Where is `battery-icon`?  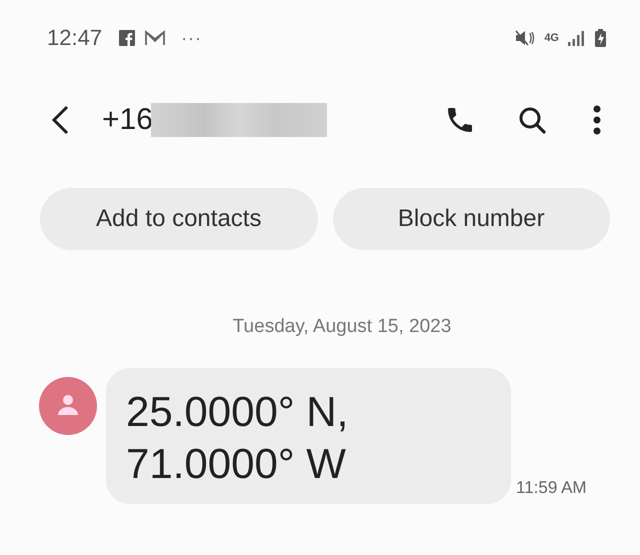
battery-icon is located at coordinates (600, 38).